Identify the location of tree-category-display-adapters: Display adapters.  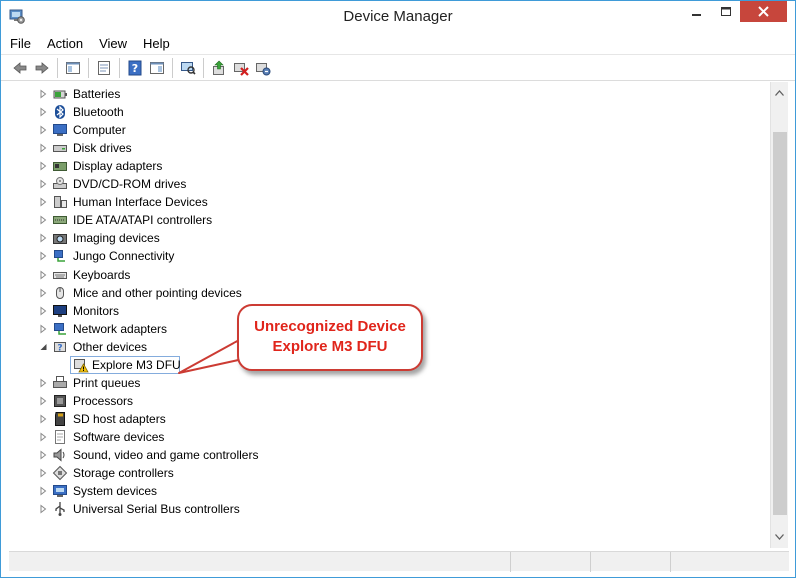
(379, 166).